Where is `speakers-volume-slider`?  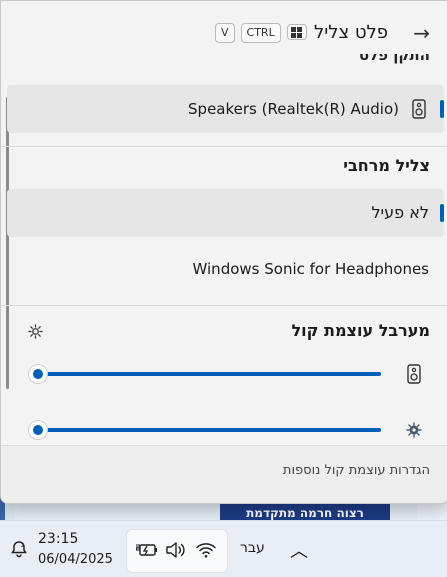
speakers-volume-slider is located at coordinates (205, 374).